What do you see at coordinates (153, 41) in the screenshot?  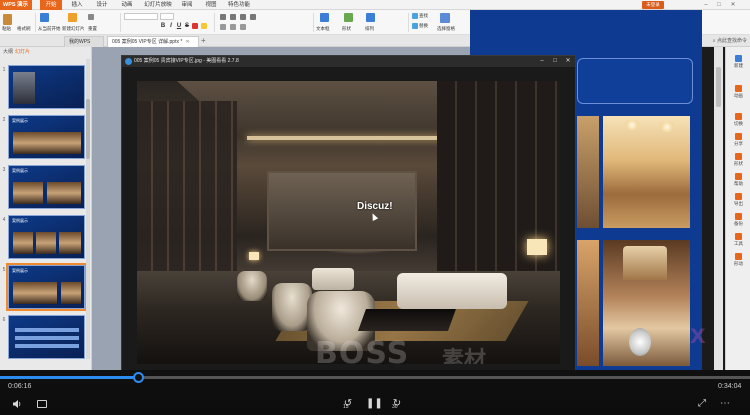 I see `tab-current-document: 005 案例05 VIP专区 详解.pptx * ✕` at bounding box center [153, 41].